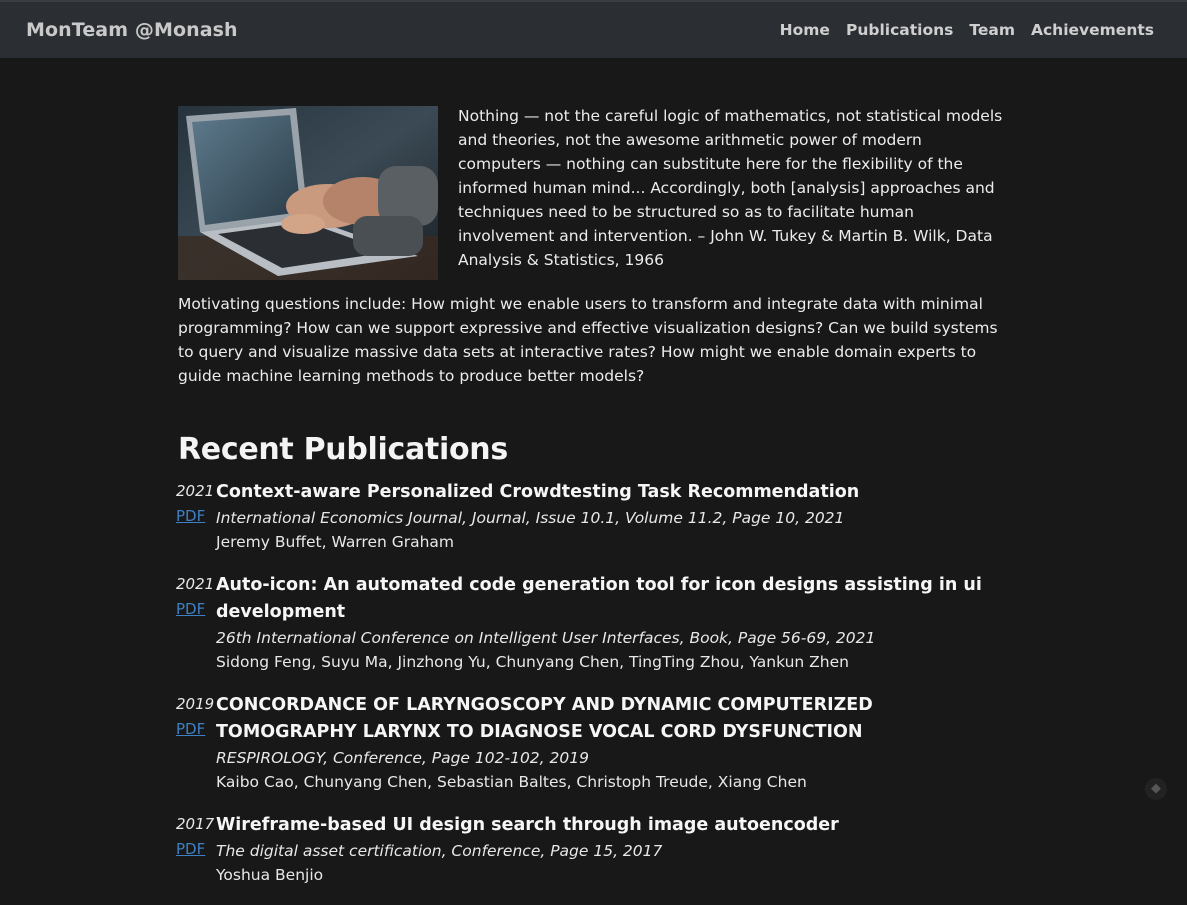 The width and height of the screenshot is (1187, 905). What do you see at coordinates (308, 193) in the screenshot?
I see `laptop-typing-image` at bounding box center [308, 193].